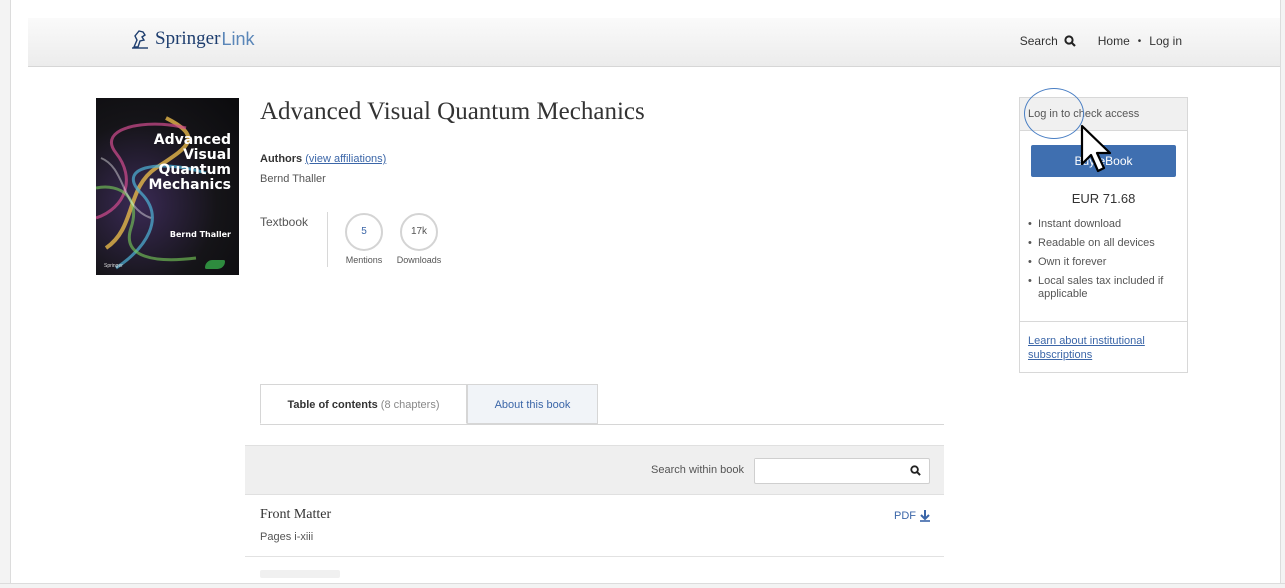  I want to click on springerlink-logo: Springer Link, so click(191, 39).